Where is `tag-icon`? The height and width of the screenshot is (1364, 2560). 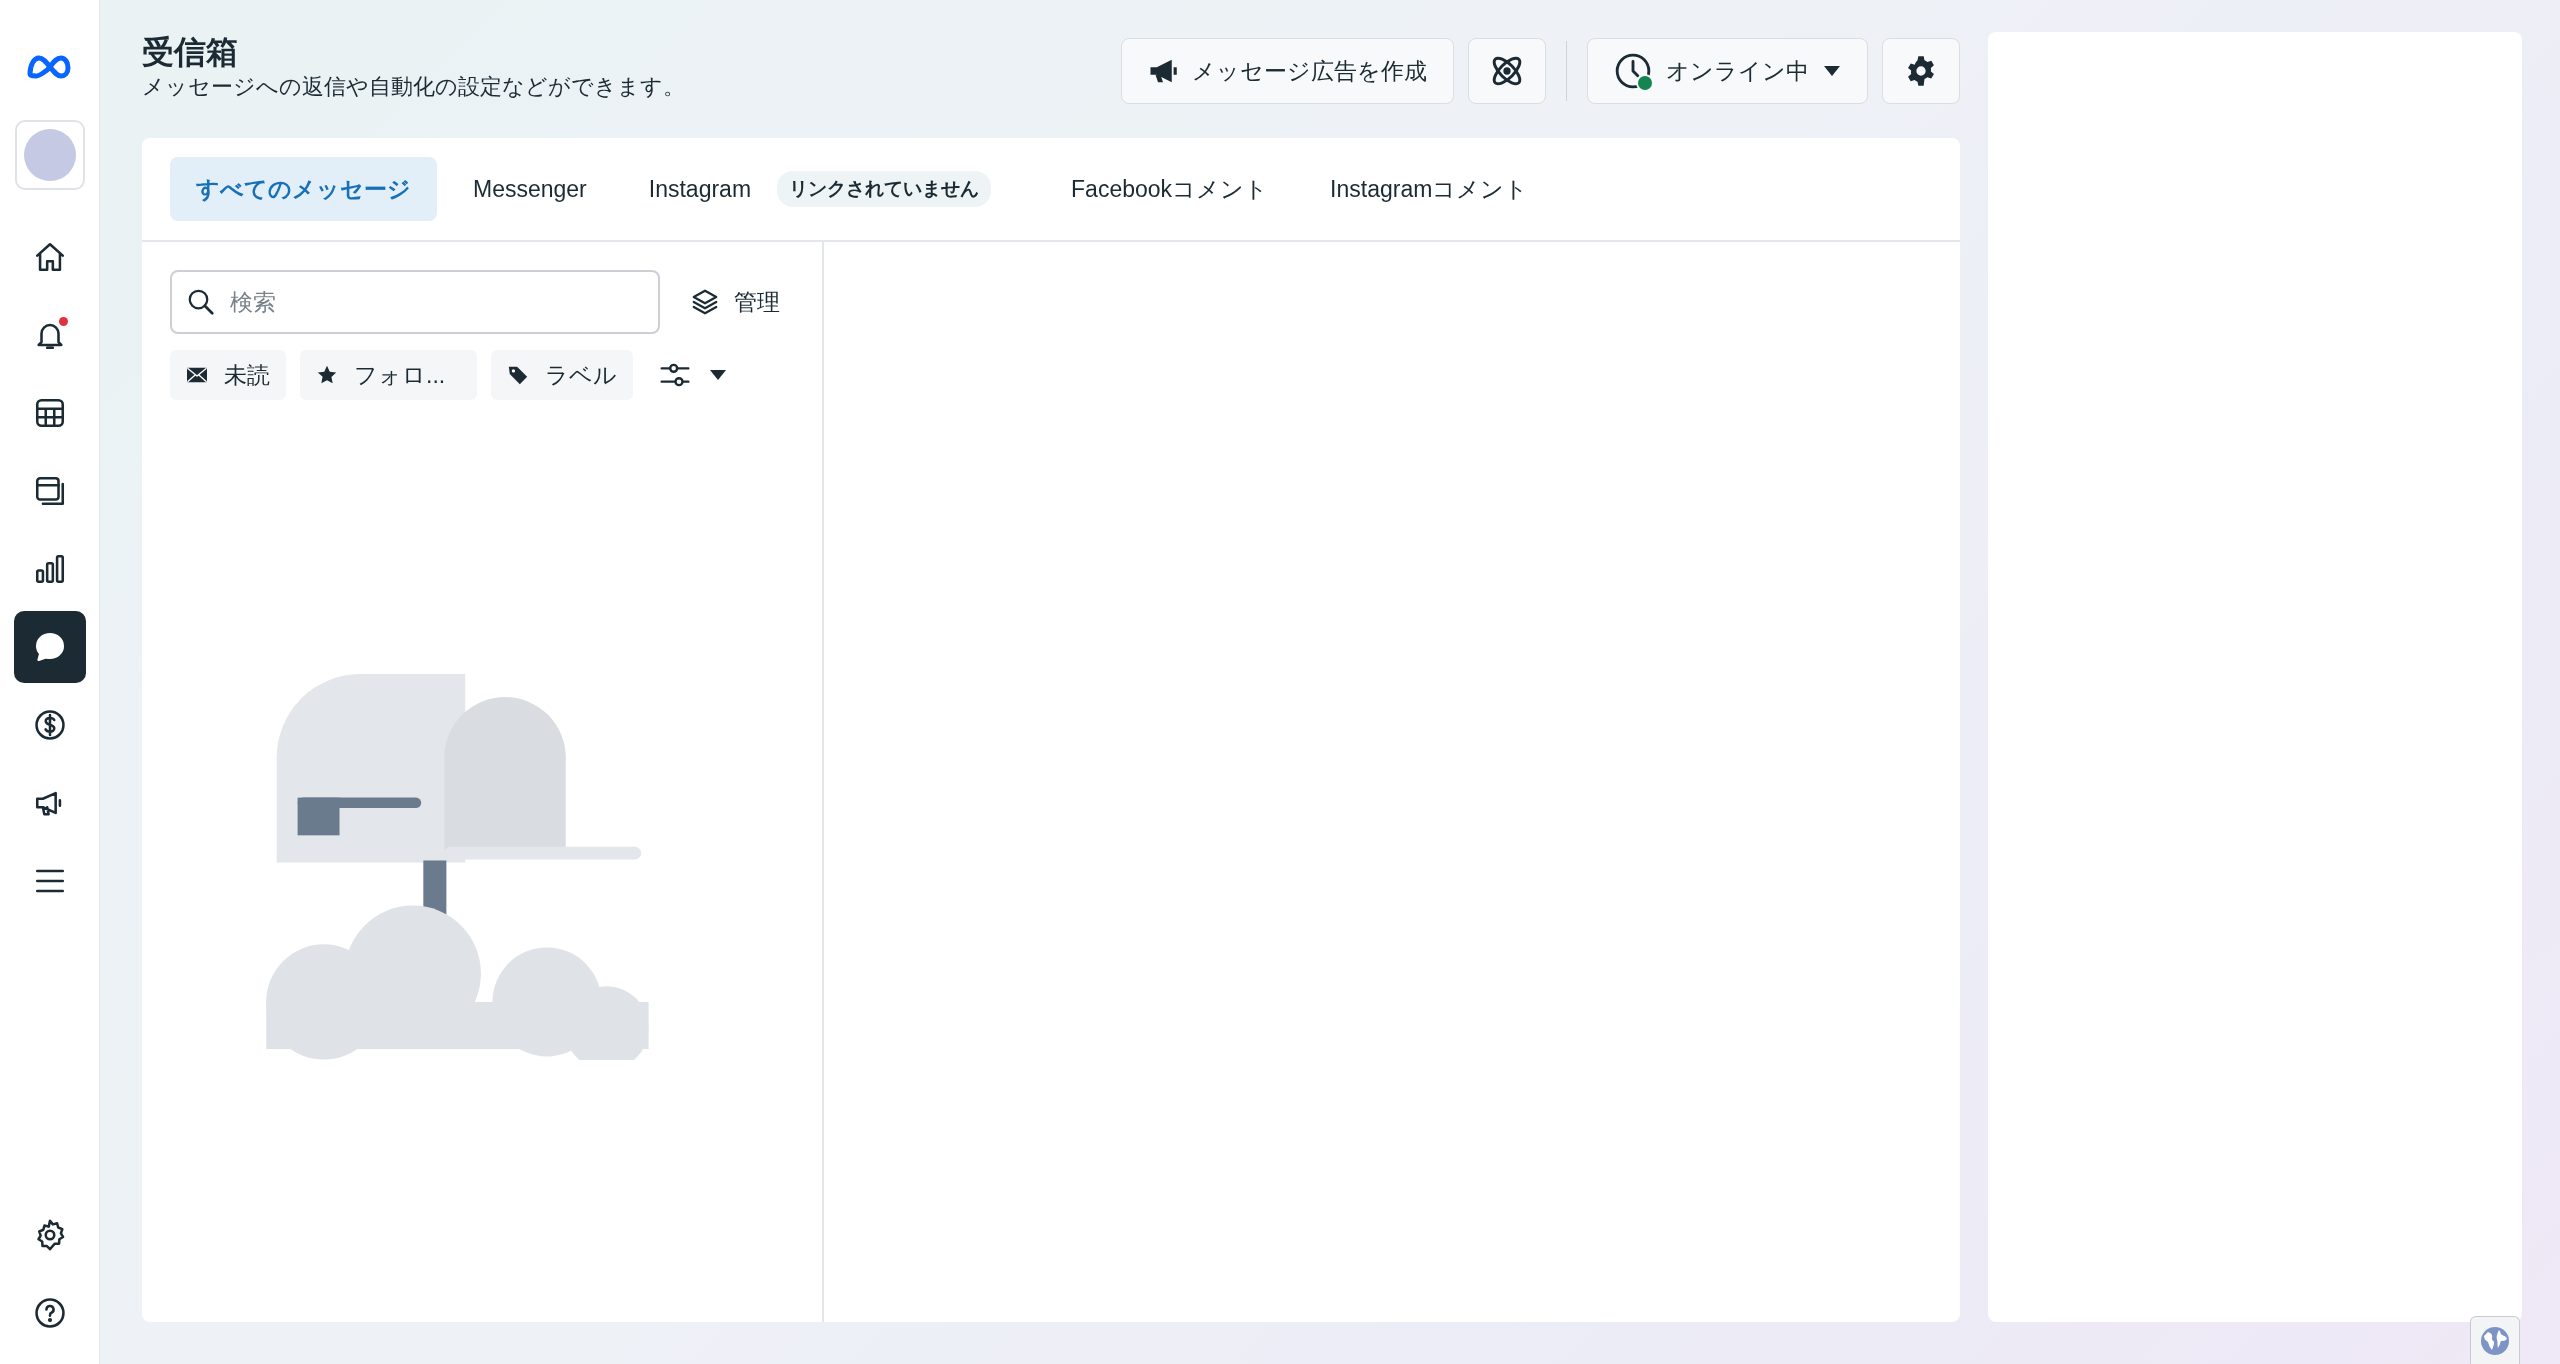 tag-icon is located at coordinates (518, 375).